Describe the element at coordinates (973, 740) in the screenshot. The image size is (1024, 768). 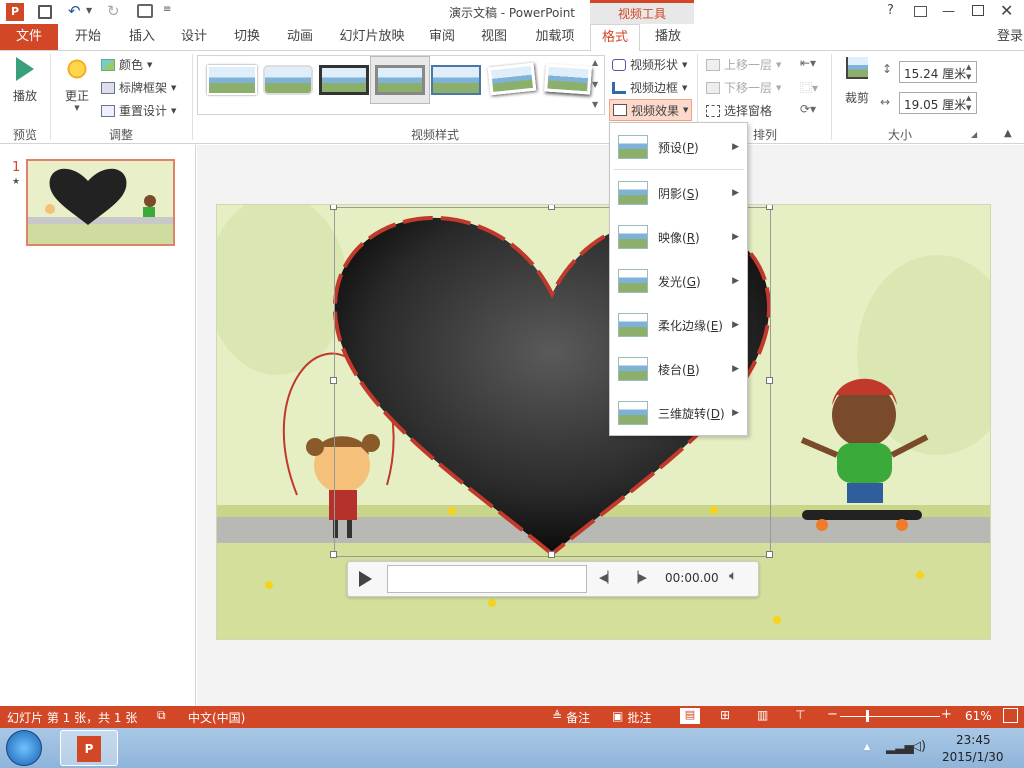
I see `clock-time: 23:45` at that location.